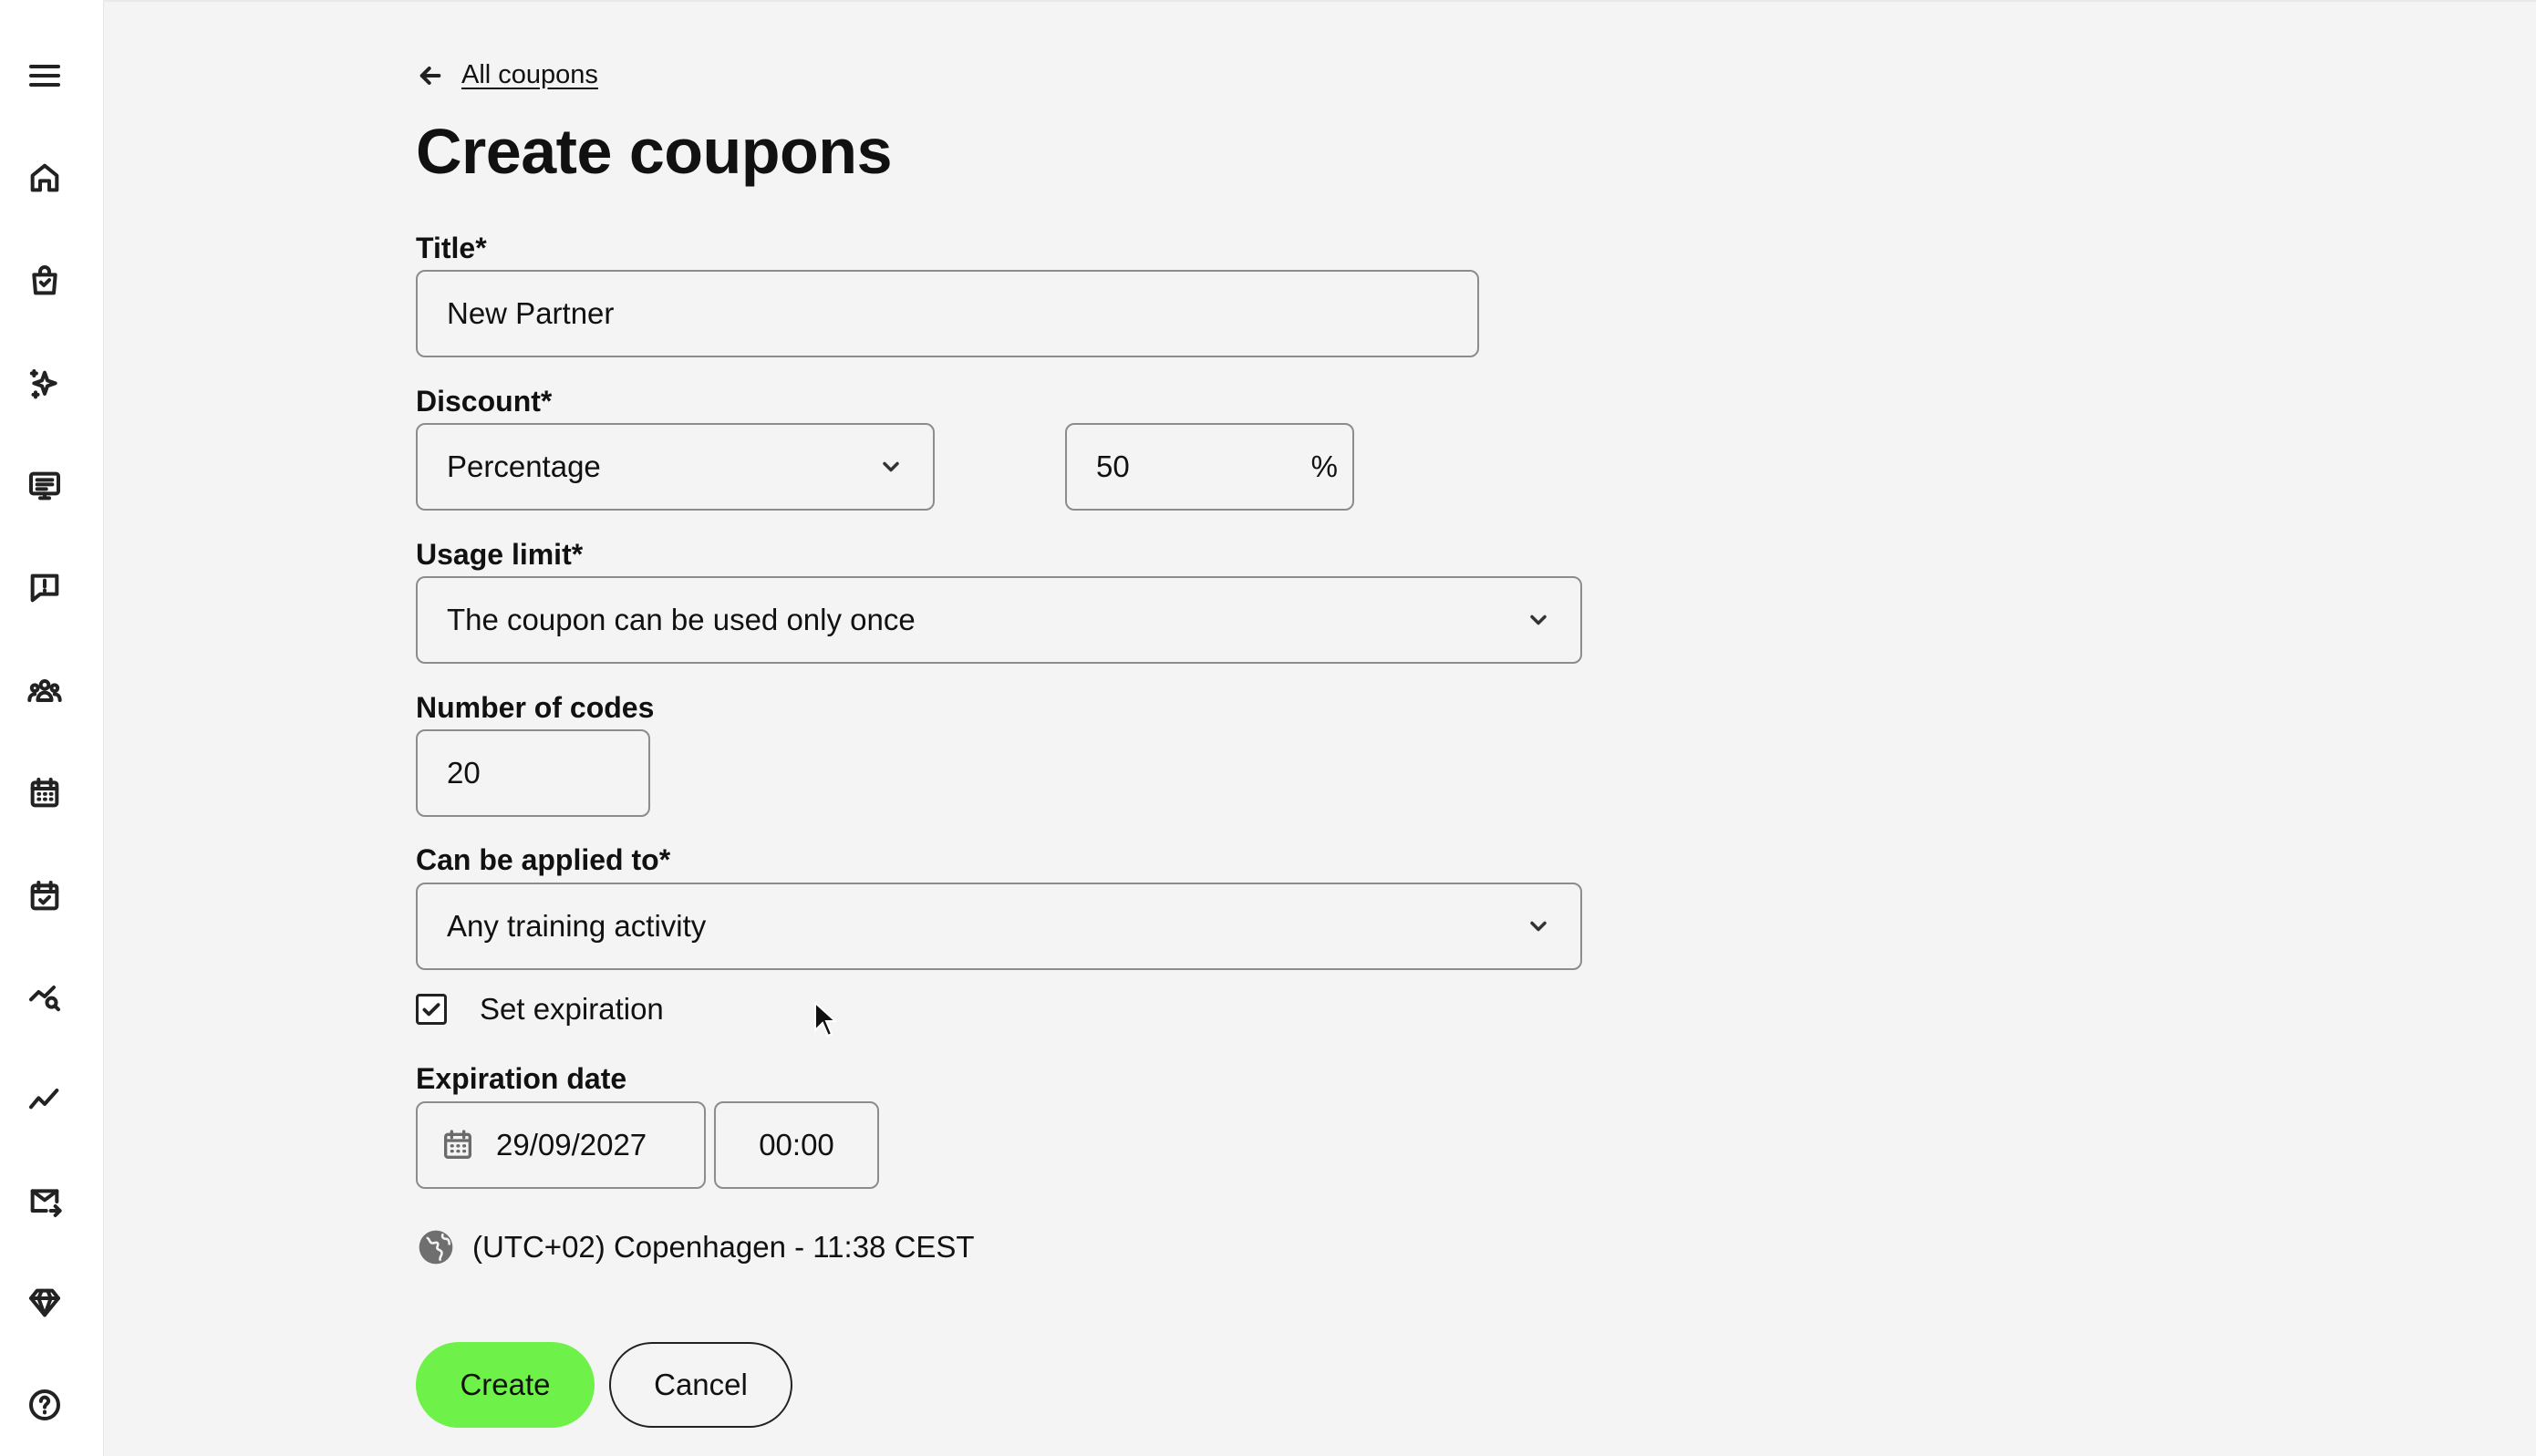  What do you see at coordinates (44, 280) in the screenshot?
I see `shopping-bag-icon` at bounding box center [44, 280].